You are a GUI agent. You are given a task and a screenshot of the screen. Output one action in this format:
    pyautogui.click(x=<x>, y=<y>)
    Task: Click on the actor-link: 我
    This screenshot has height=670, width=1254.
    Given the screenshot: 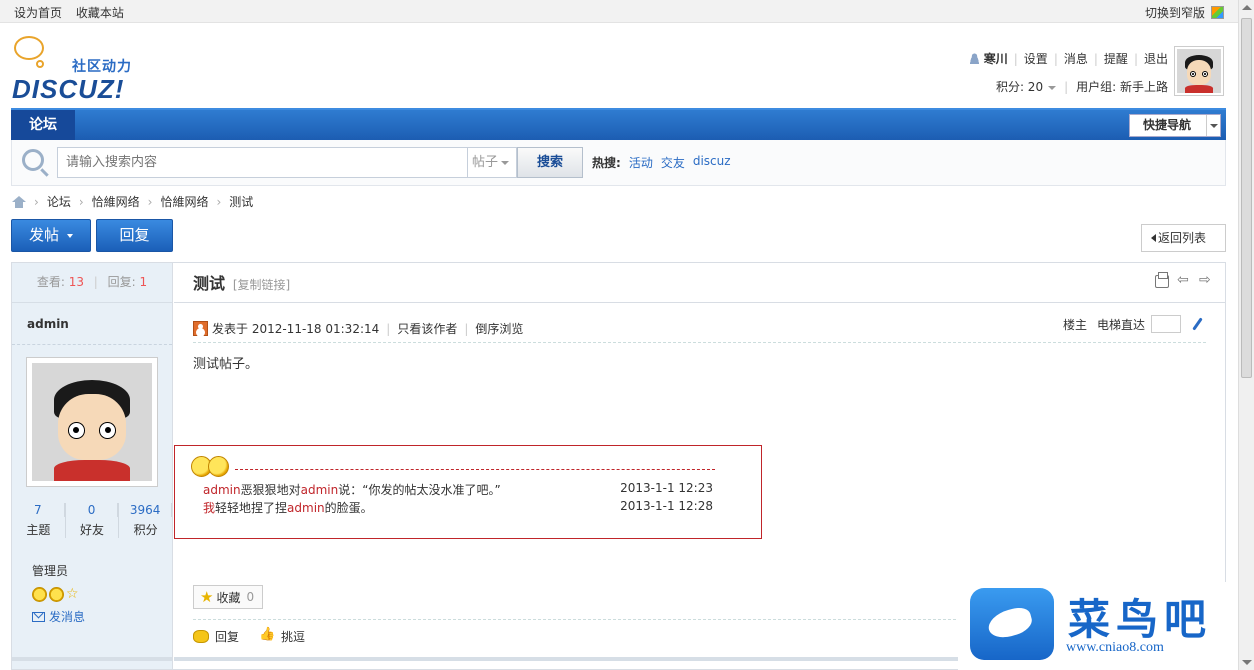 What is the action you would take?
    pyautogui.click(x=209, y=508)
    